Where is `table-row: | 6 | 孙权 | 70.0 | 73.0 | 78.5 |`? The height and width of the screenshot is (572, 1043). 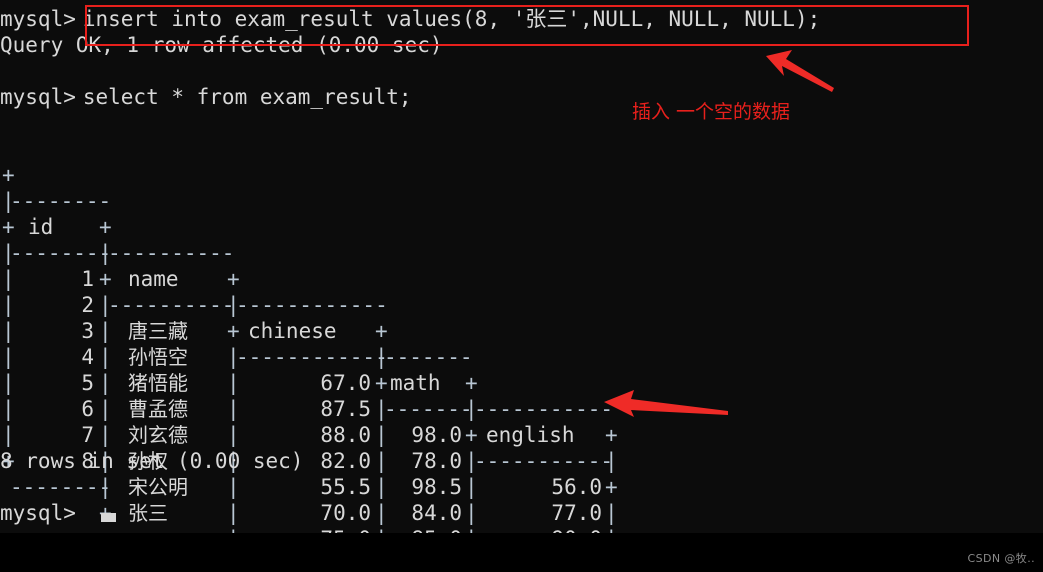
table-row: | 6 | 孙权 | 70.0 | 73.0 | 78.5 | is located at coordinates (194, 438).